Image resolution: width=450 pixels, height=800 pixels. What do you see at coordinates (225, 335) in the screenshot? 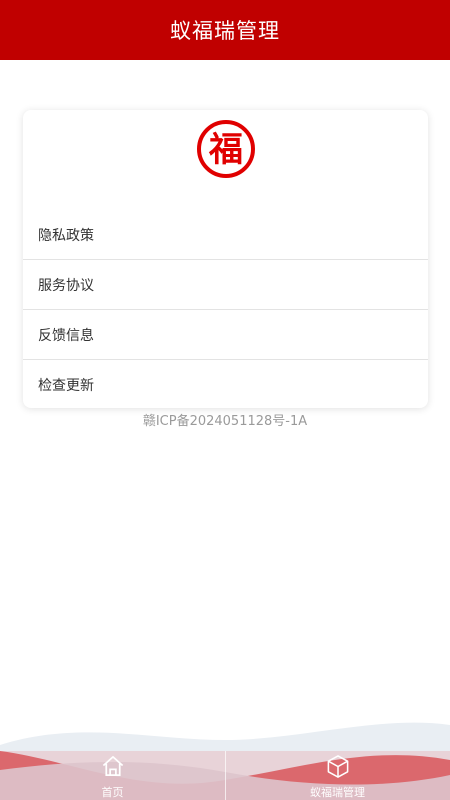
I see `menu-item-feedback: 反馈信息` at bounding box center [225, 335].